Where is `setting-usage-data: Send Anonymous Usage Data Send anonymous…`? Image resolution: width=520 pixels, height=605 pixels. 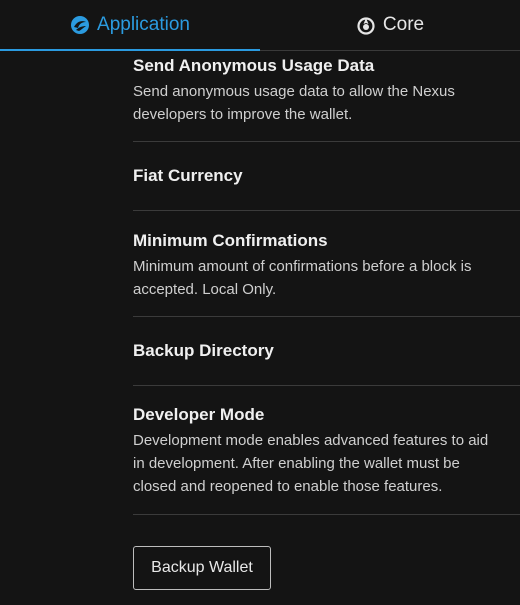
setting-usage-data: Send Anonymous Usage Data Send anonymous… is located at coordinates (326, 96).